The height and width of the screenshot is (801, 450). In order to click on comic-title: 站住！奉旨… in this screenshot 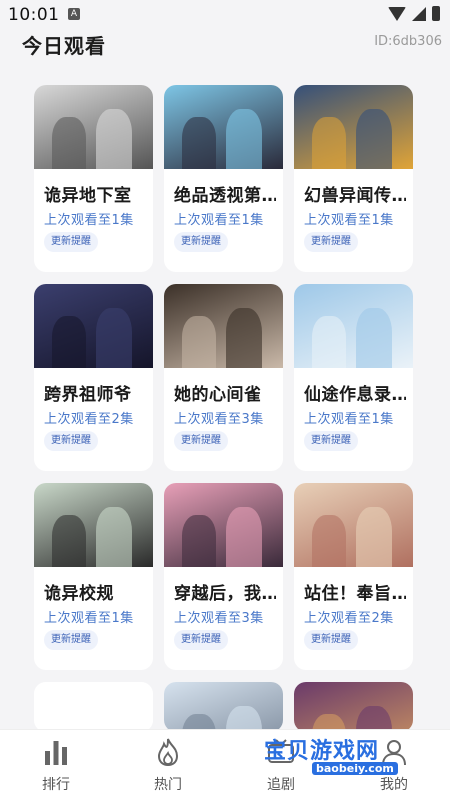, I will do `click(355, 594)`.